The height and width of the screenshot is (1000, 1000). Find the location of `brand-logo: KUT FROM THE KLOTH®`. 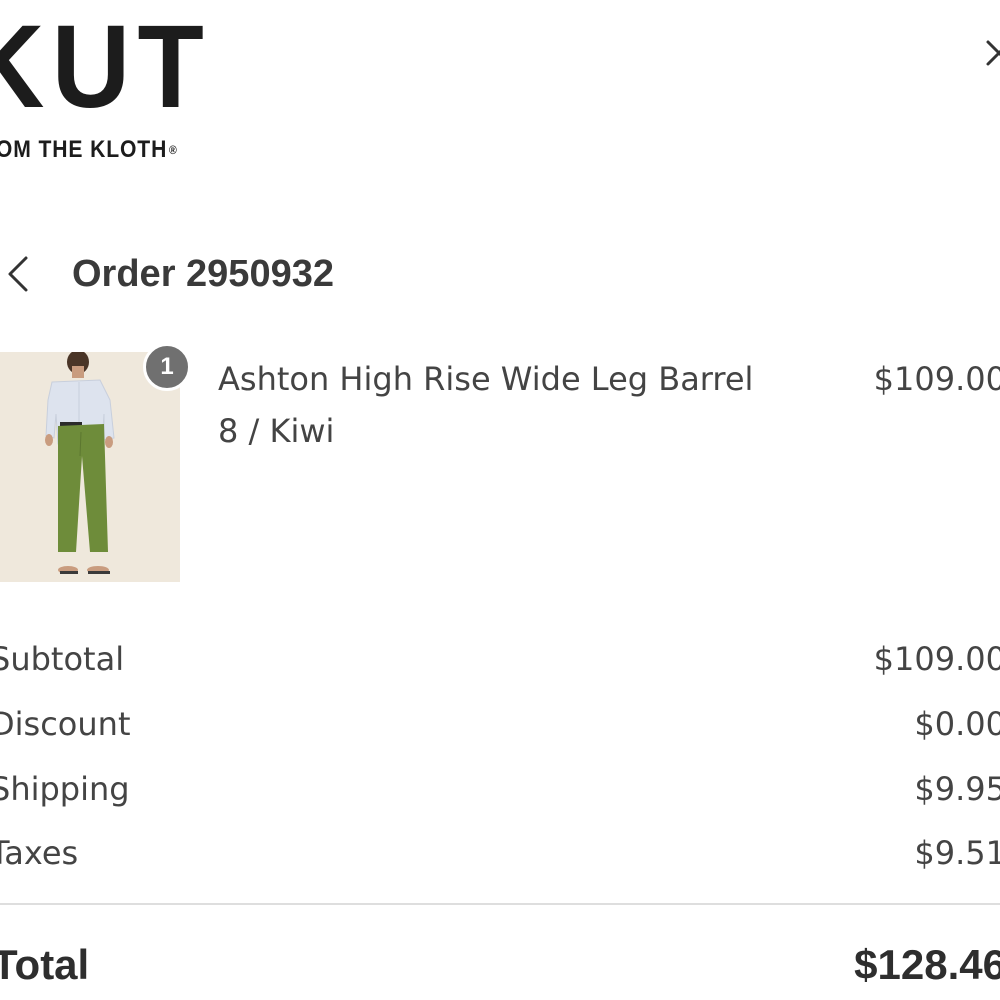

brand-logo: KUT FROM THE KLOTH® is located at coordinates (113, 85).